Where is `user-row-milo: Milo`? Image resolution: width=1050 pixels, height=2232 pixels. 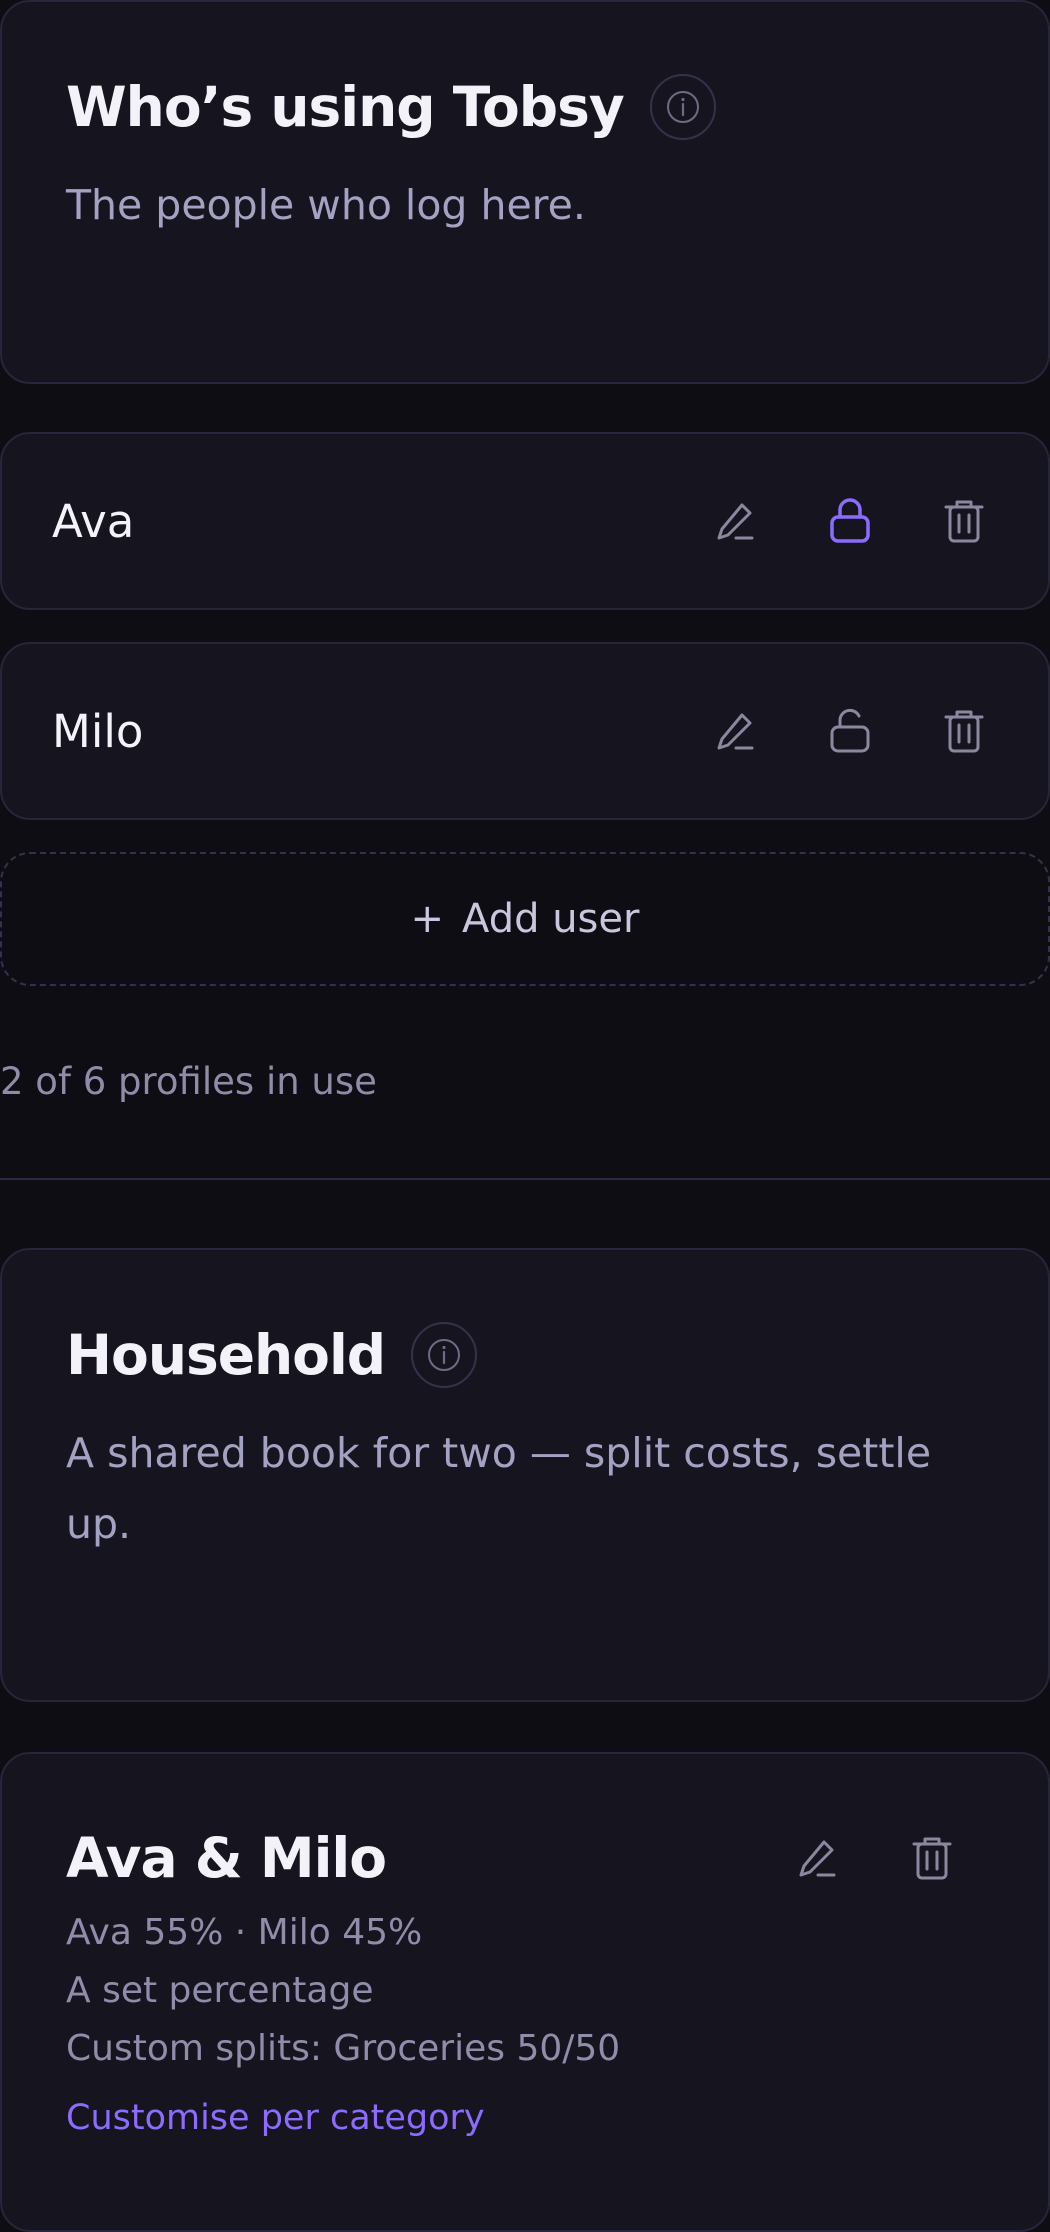 user-row-milo: Milo is located at coordinates (525, 731).